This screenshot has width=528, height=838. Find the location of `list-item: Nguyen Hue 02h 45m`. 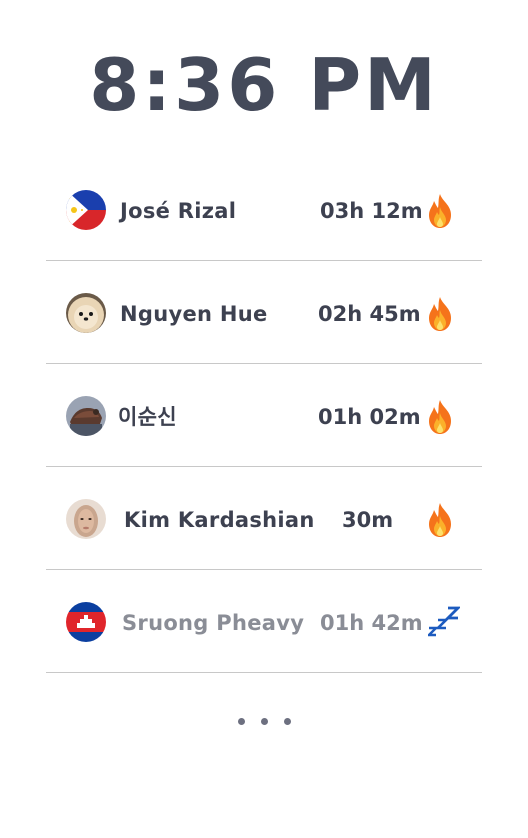

list-item: Nguyen Hue 02h 45m is located at coordinates (264, 312).